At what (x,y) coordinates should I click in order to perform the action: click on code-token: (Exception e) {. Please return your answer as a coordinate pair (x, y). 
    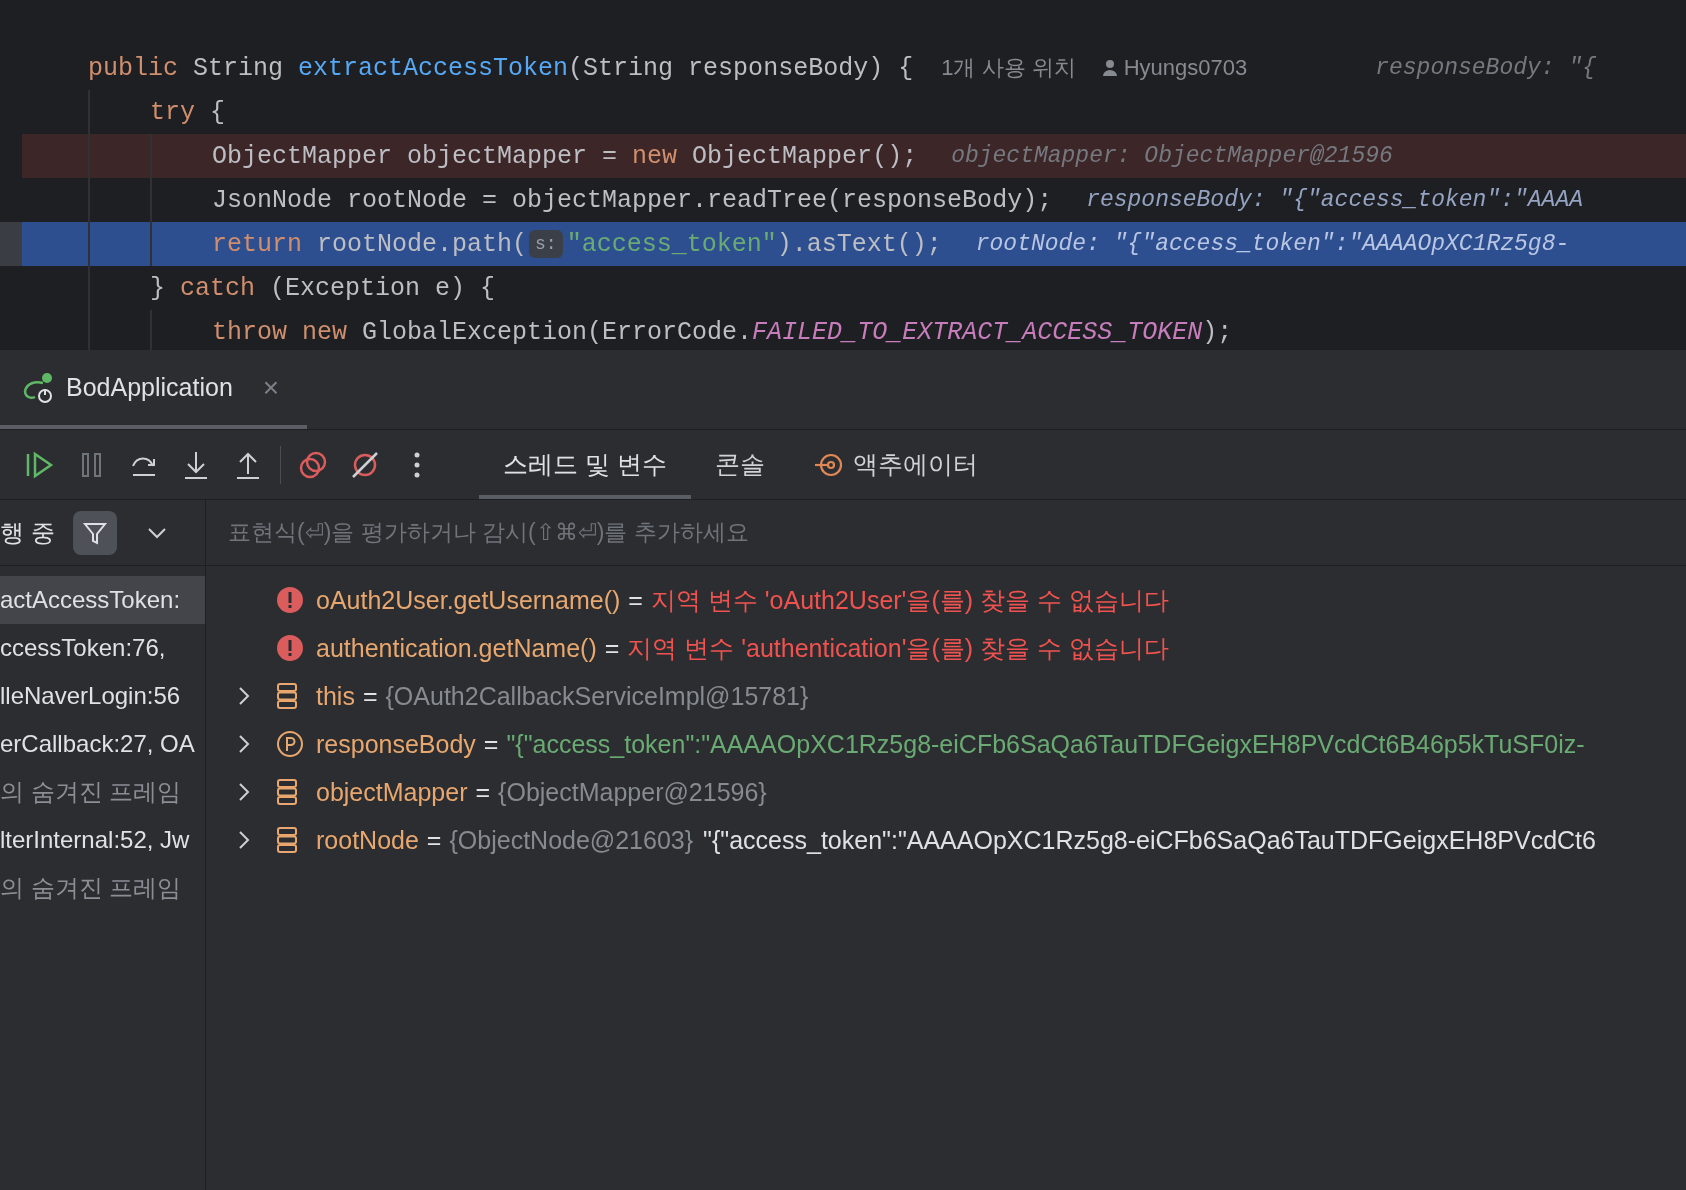
    Looking at the image, I should click on (382, 288).